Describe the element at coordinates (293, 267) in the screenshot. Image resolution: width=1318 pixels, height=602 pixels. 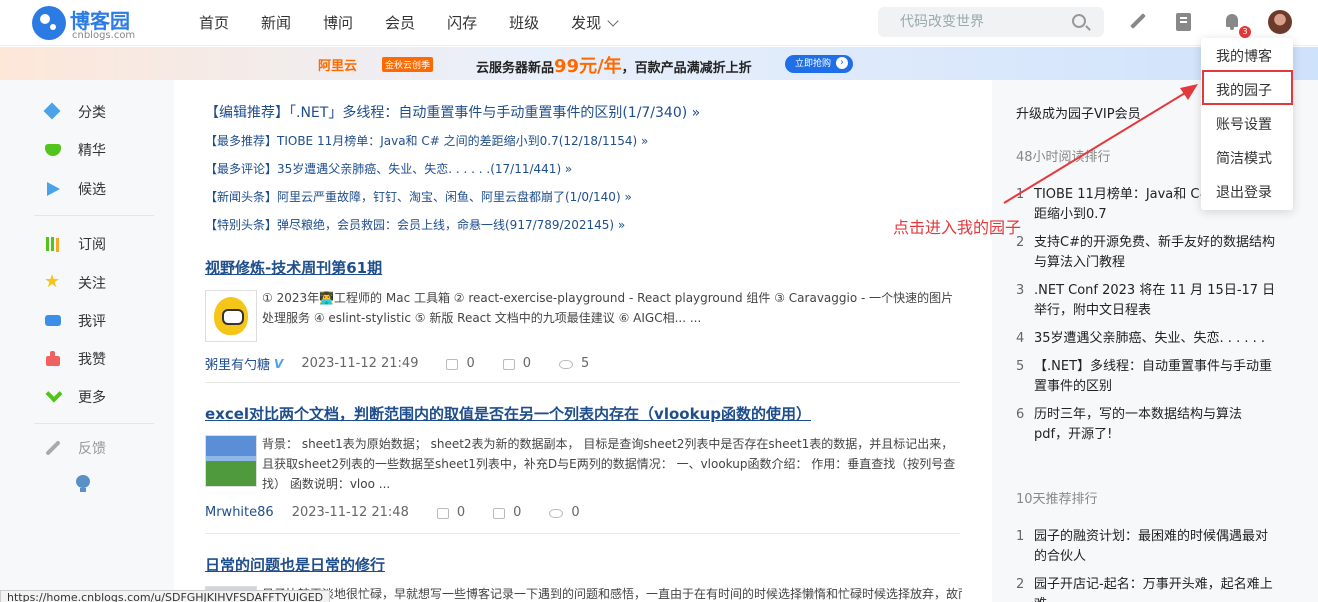
I see `post-title: 视野修炼-技术周刊第61期` at that location.